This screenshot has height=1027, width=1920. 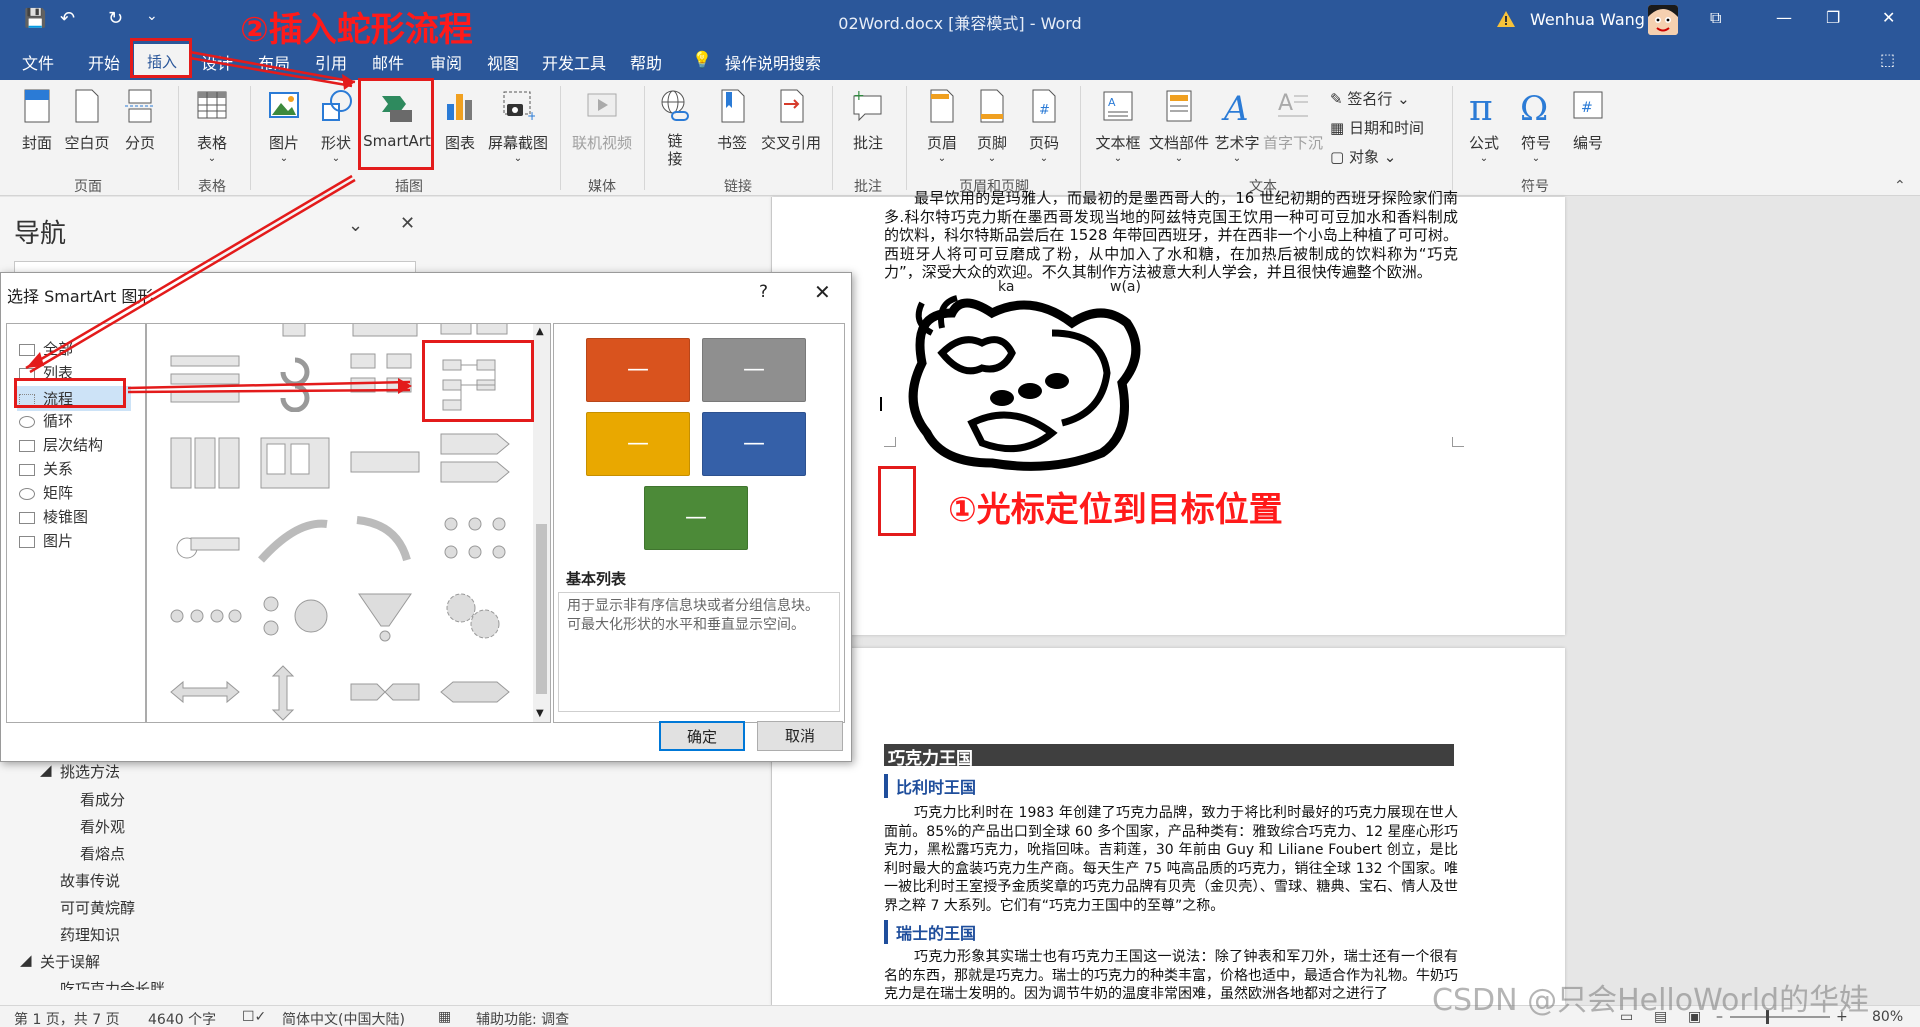 I want to click on warning-icon, so click(x=1506, y=19).